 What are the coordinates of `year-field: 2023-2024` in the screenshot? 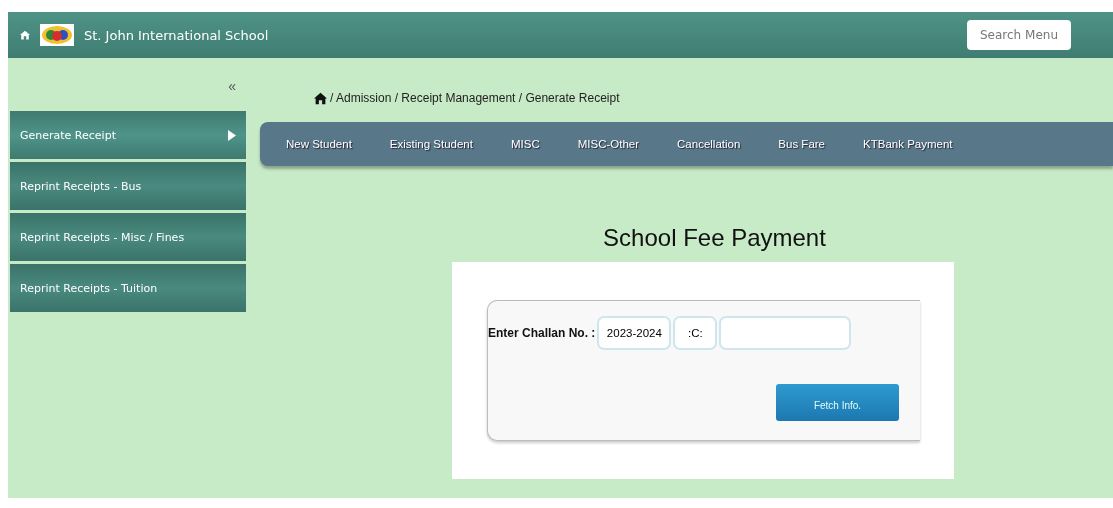 It's located at (634, 333).